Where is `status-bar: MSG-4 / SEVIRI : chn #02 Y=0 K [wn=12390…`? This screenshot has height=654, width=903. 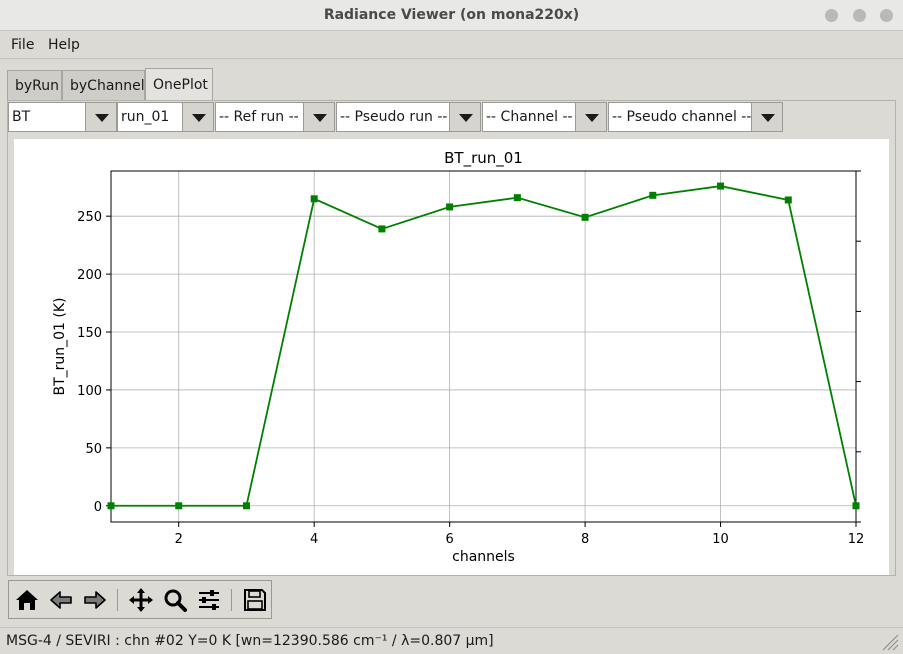 status-bar: MSG-4 / SEVIRI : chn #02 Y=0 K [wn=12390… is located at coordinates (451, 640).